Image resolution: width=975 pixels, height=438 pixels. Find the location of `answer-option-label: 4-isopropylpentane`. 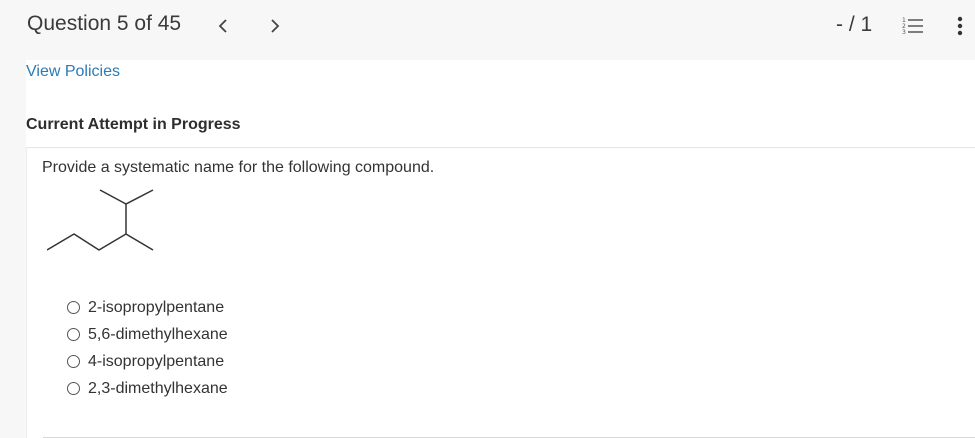

answer-option-label: 4-isopropylpentane is located at coordinates (156, 361).